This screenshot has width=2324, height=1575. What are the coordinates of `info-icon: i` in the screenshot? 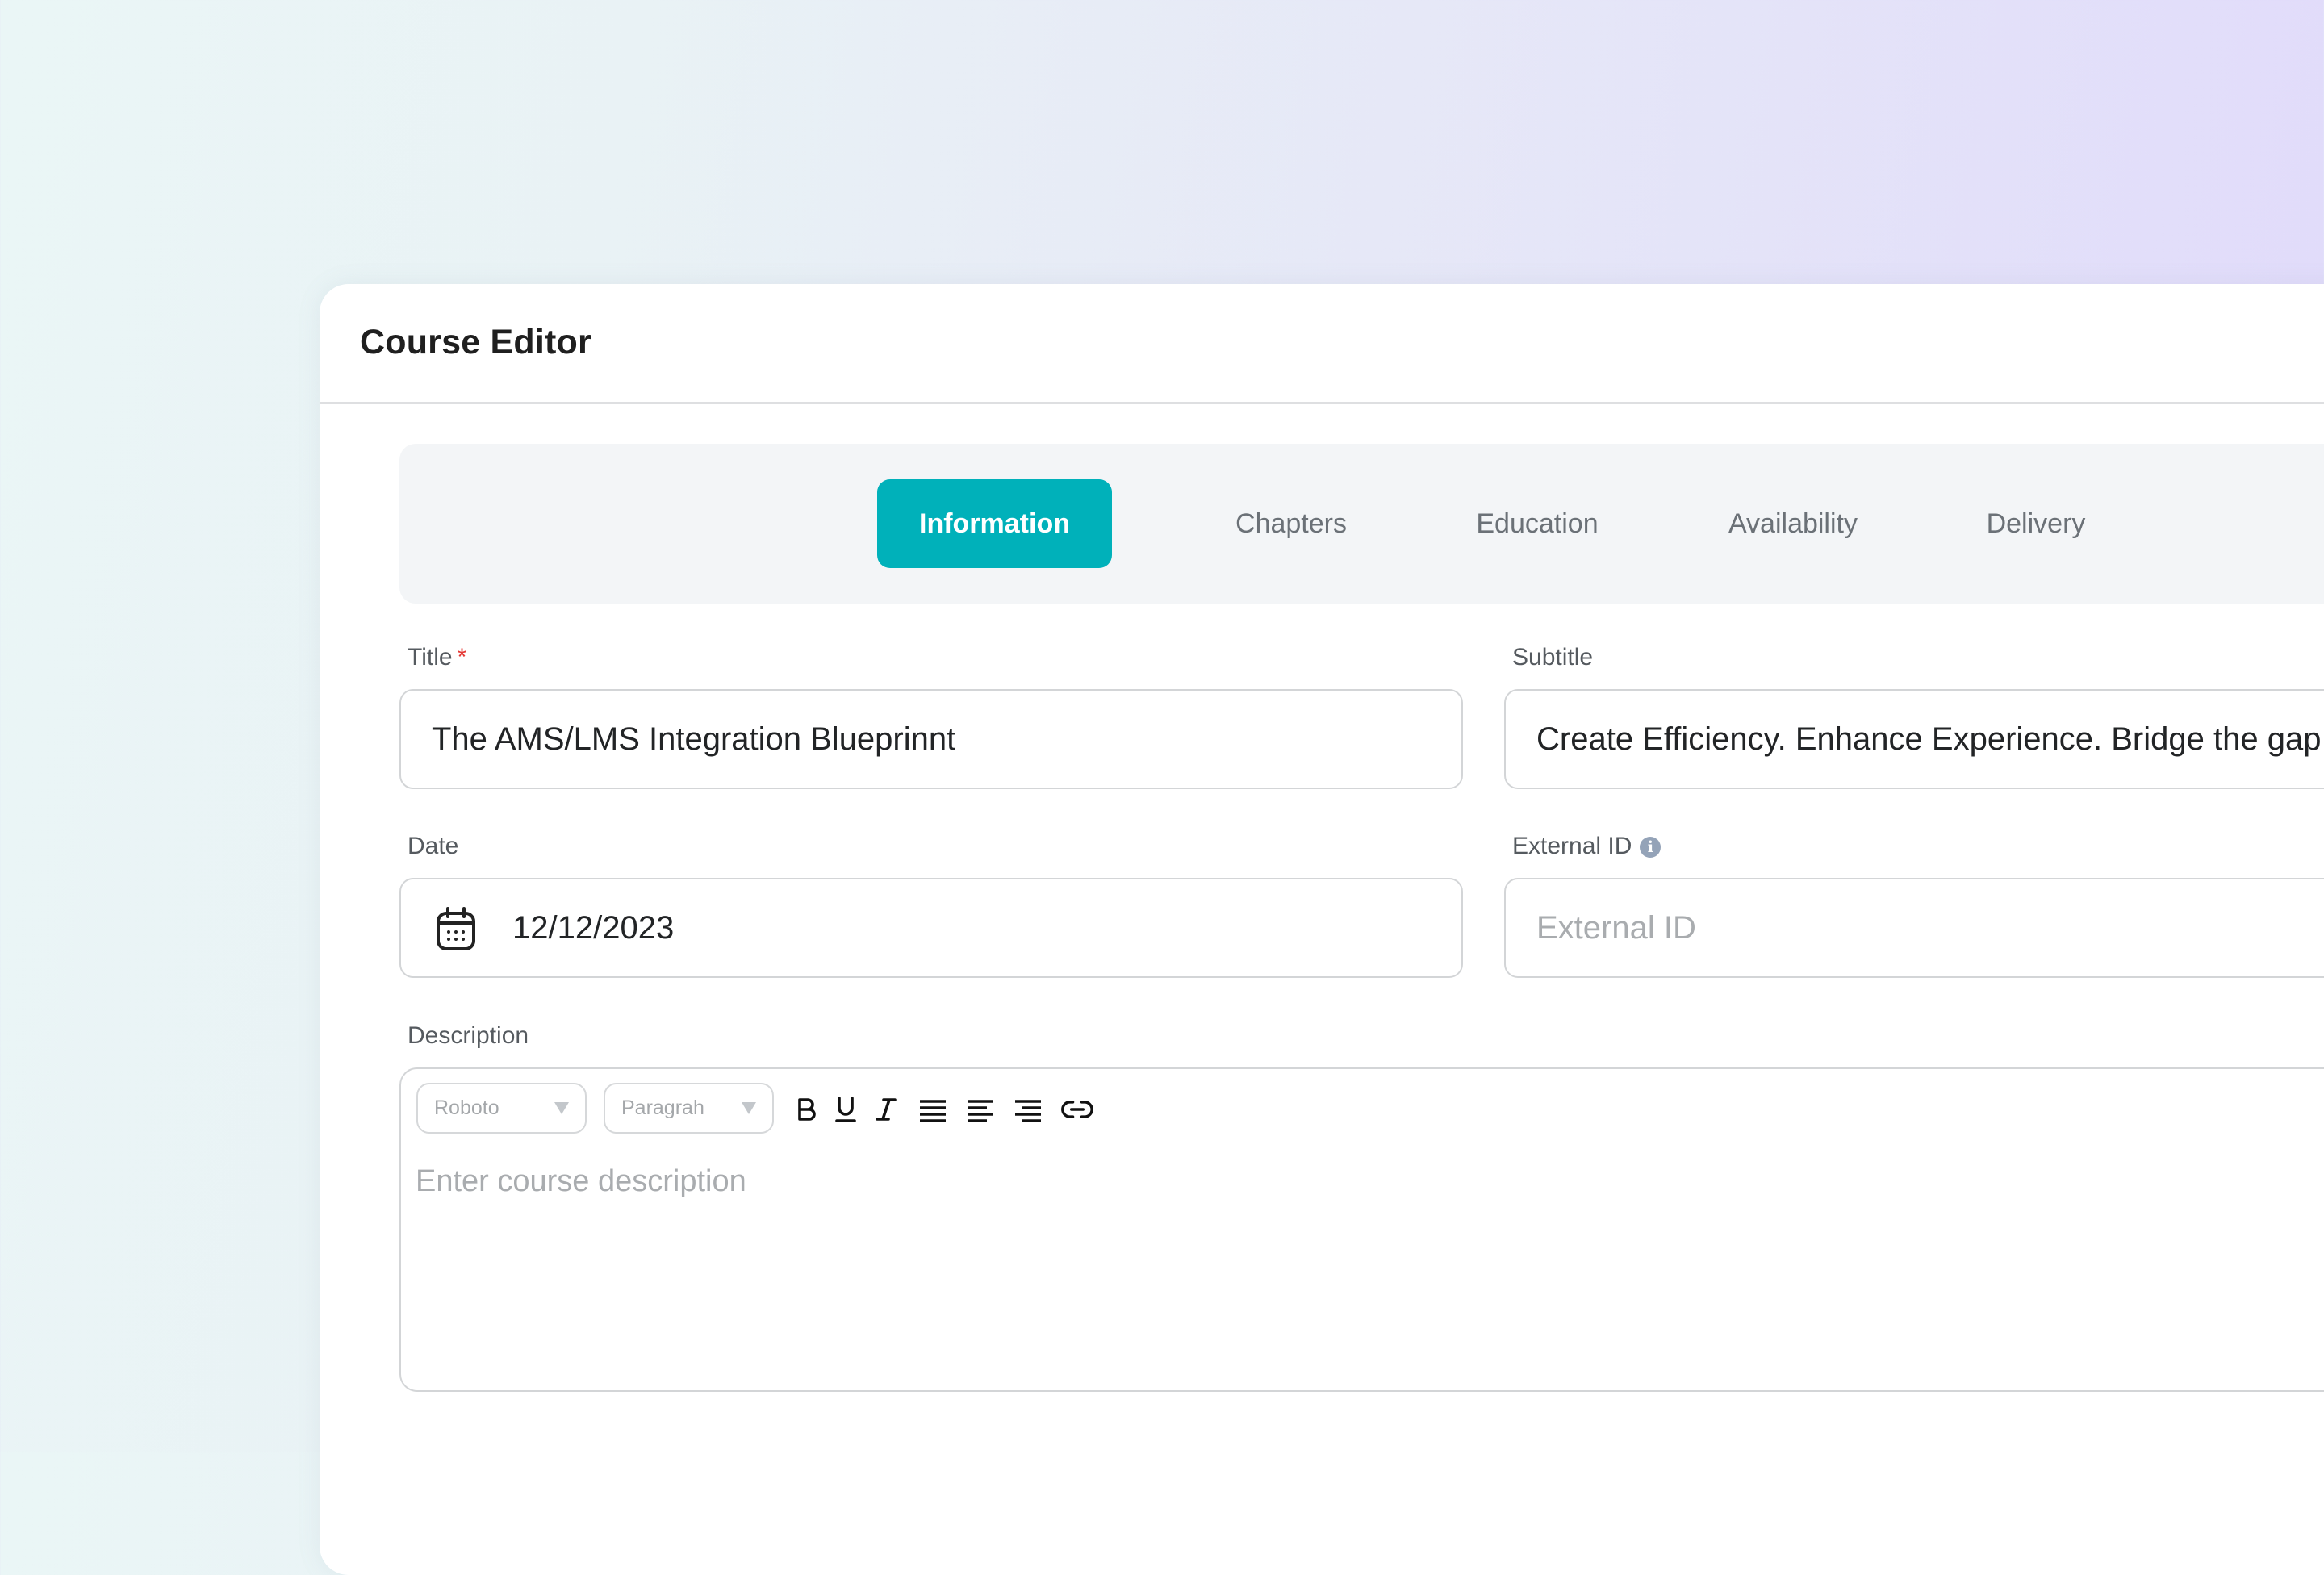 It's located at (1650, 847).